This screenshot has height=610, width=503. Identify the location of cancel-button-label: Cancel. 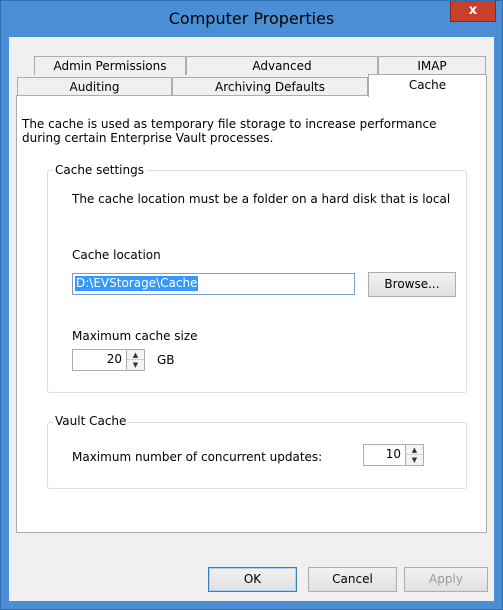
(352, 579).